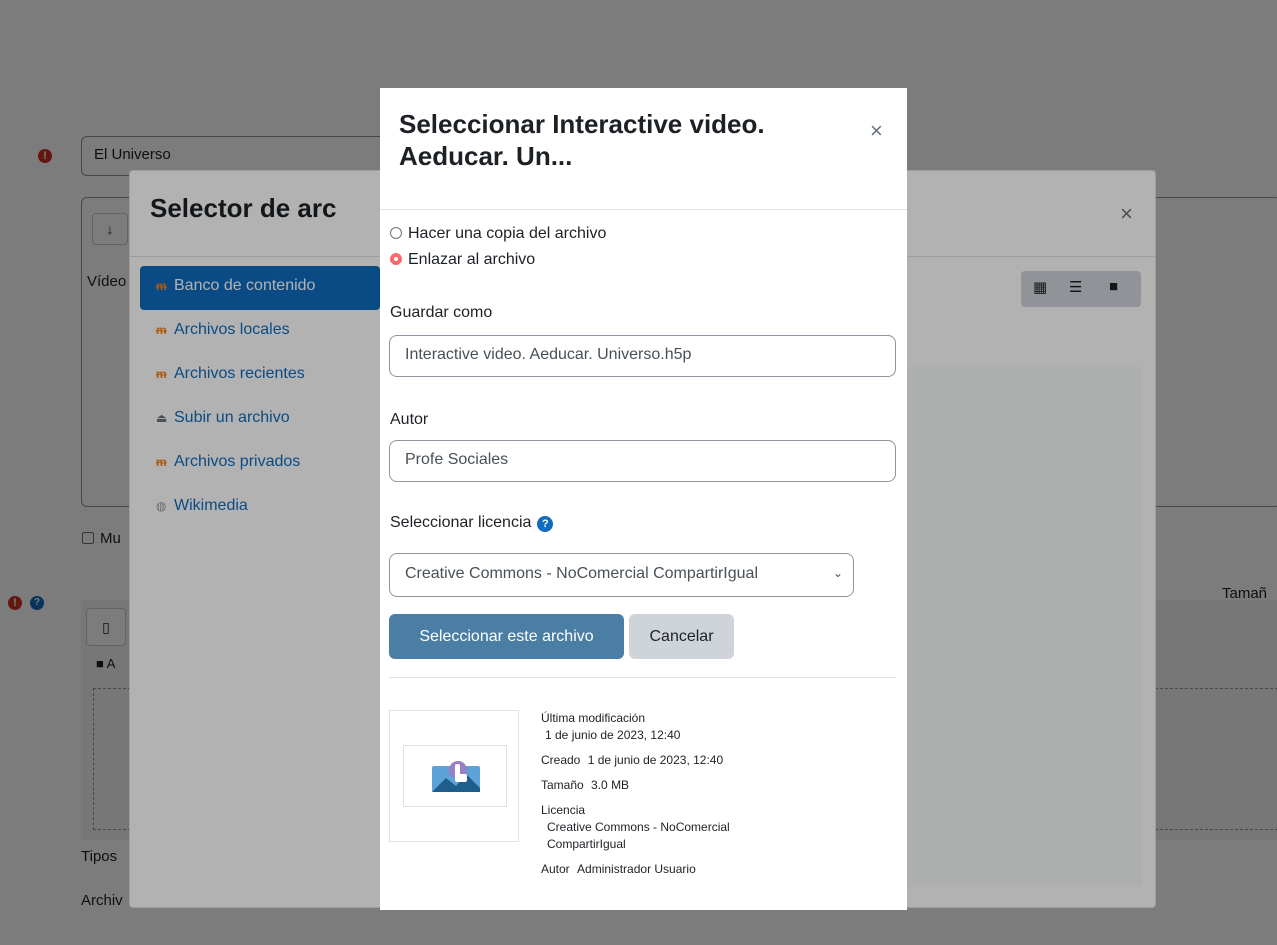  Describe the element at coordinates (638, 827) in the screenshot. I see `license-info-value-1: Creative Commons - NoComercial` at that location.